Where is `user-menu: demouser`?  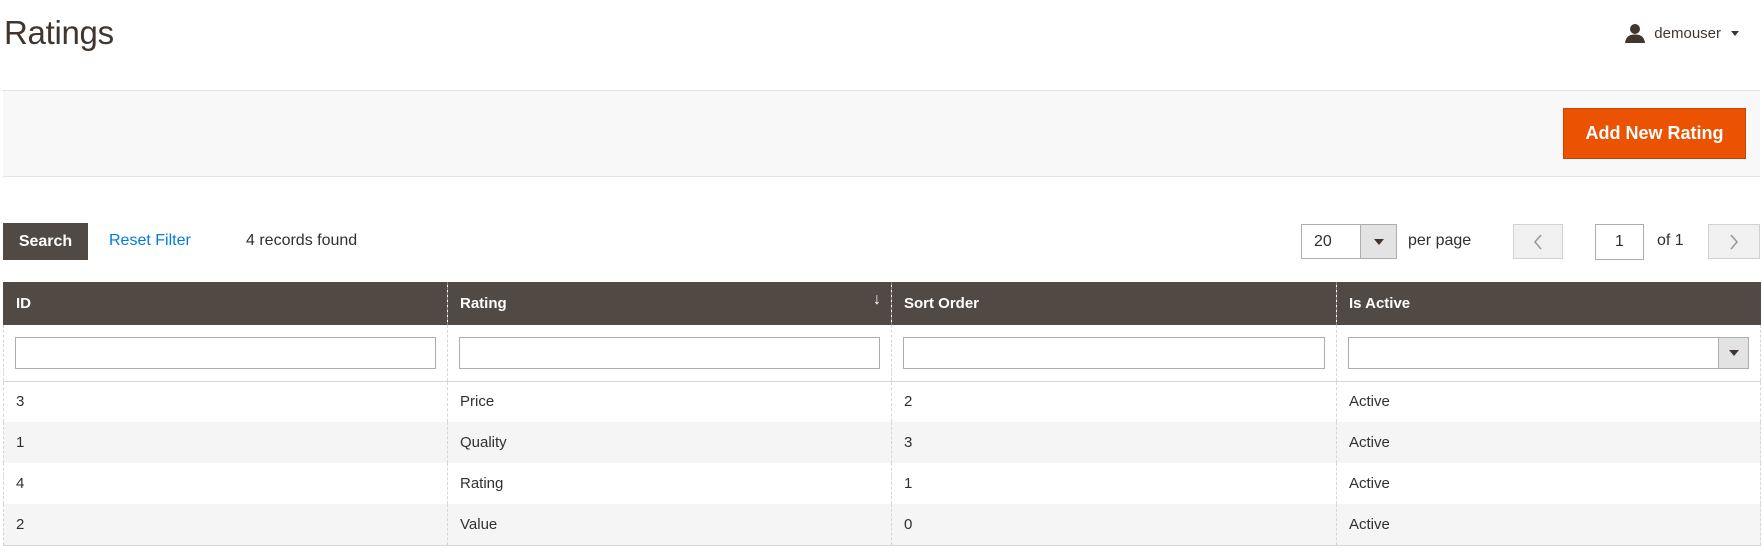
user-menu: demouser is located at coordinates (1681, 33).